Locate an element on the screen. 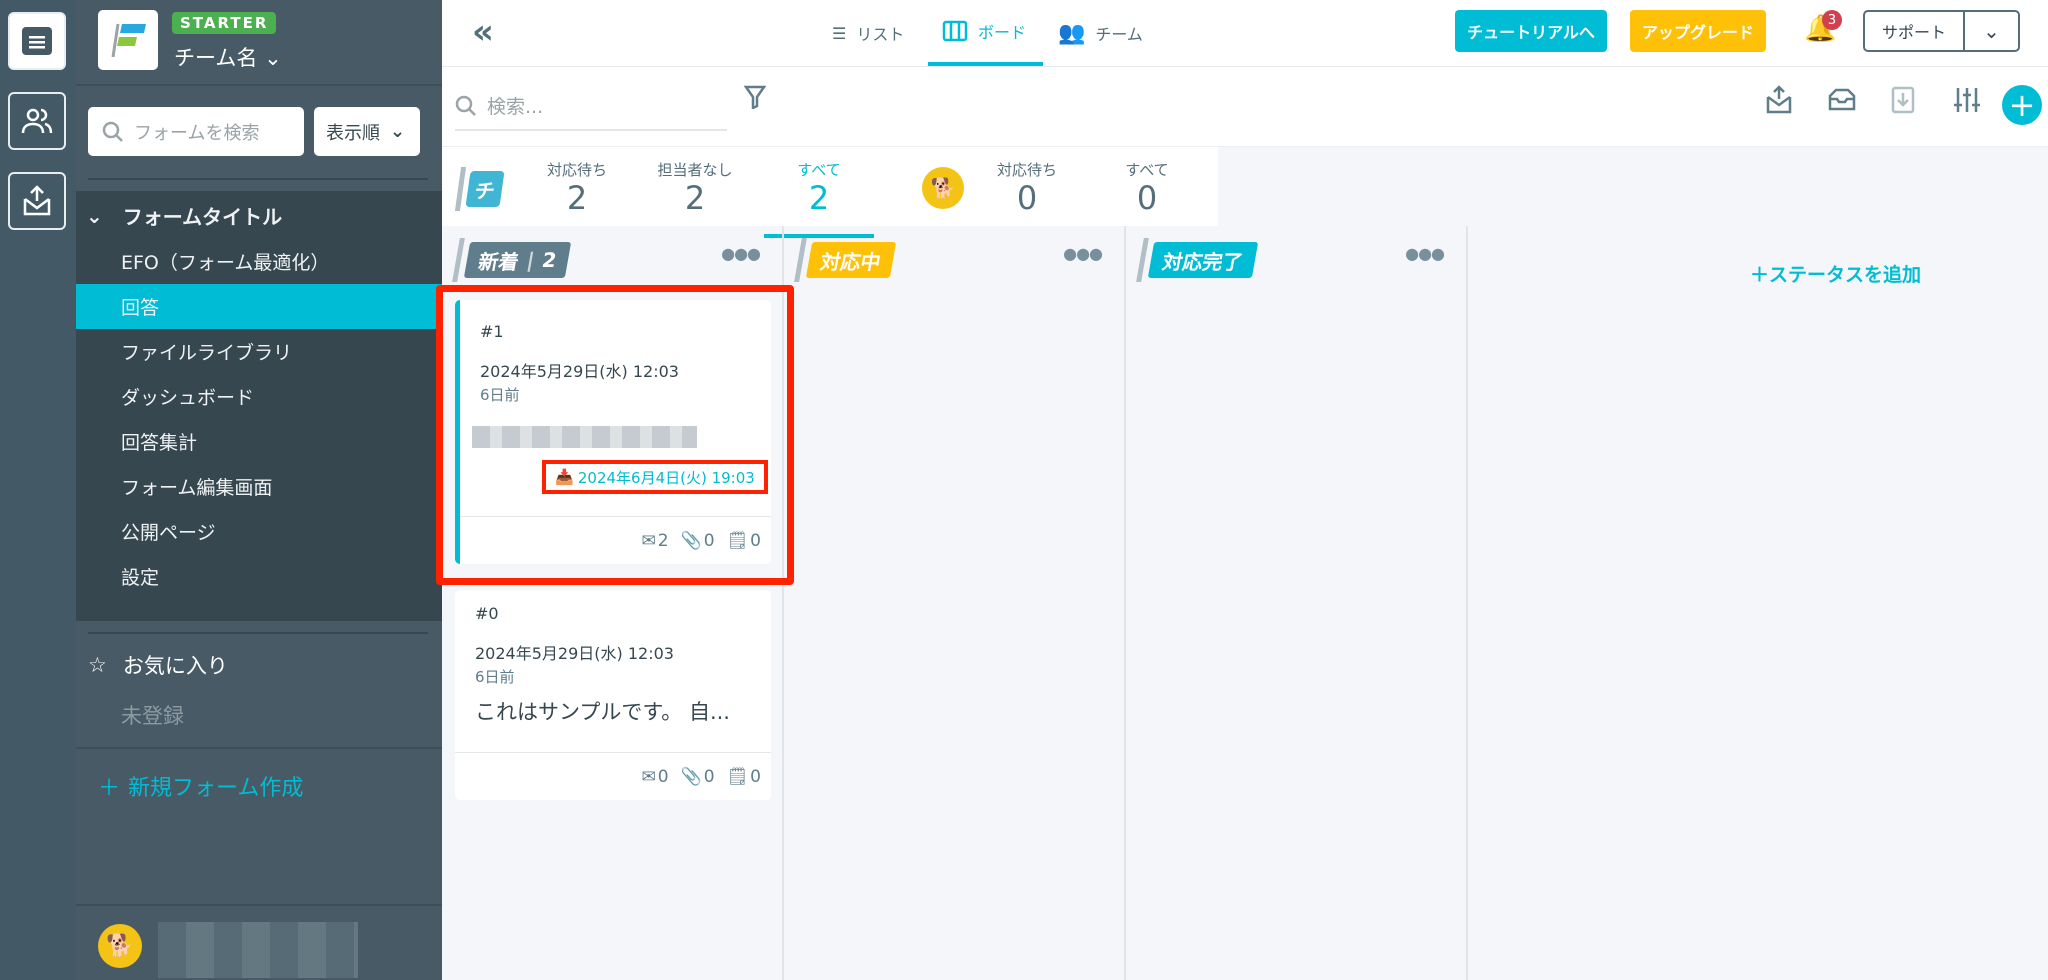 The image size is (2048, 980). export-nav-button is located at coordinates (37, 201).